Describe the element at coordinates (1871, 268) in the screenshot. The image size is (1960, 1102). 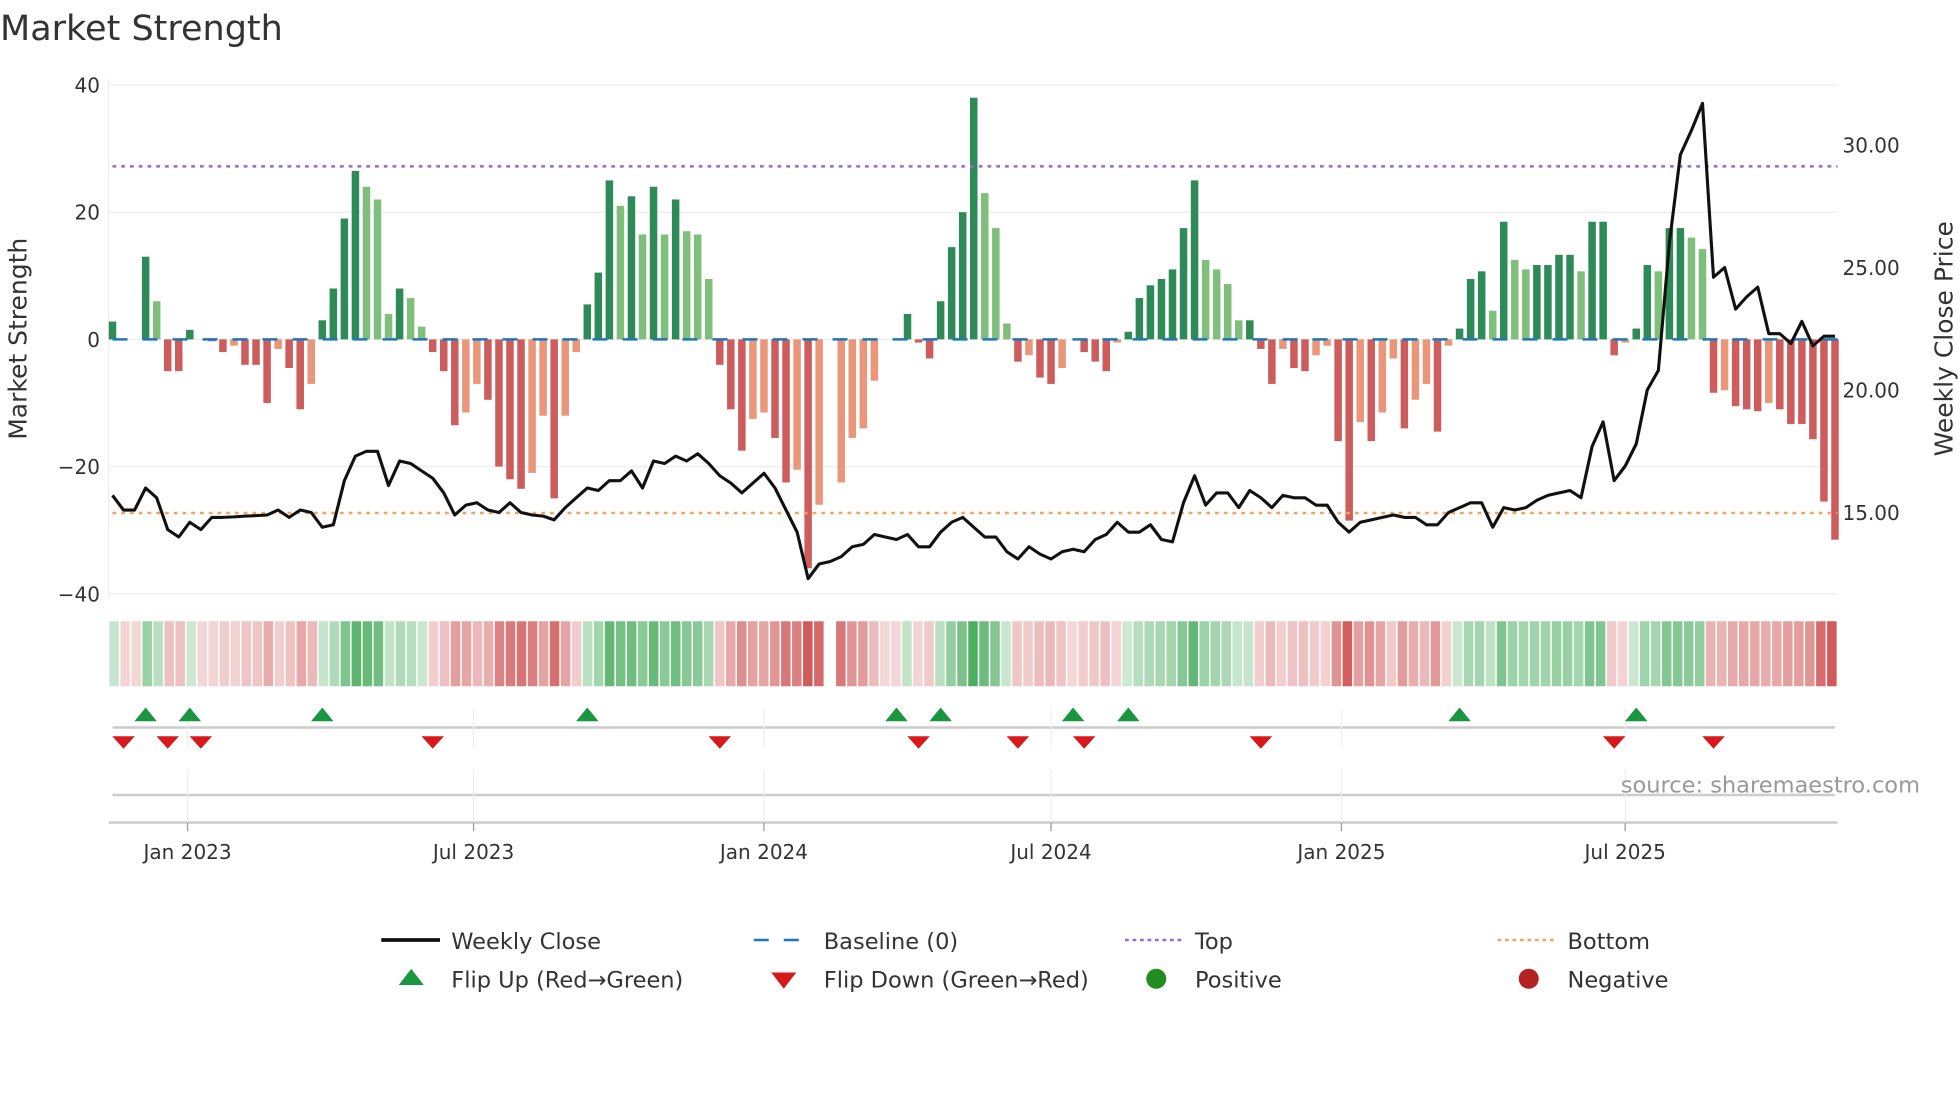
I see `y-right-tick-label: 25.00` at that location.